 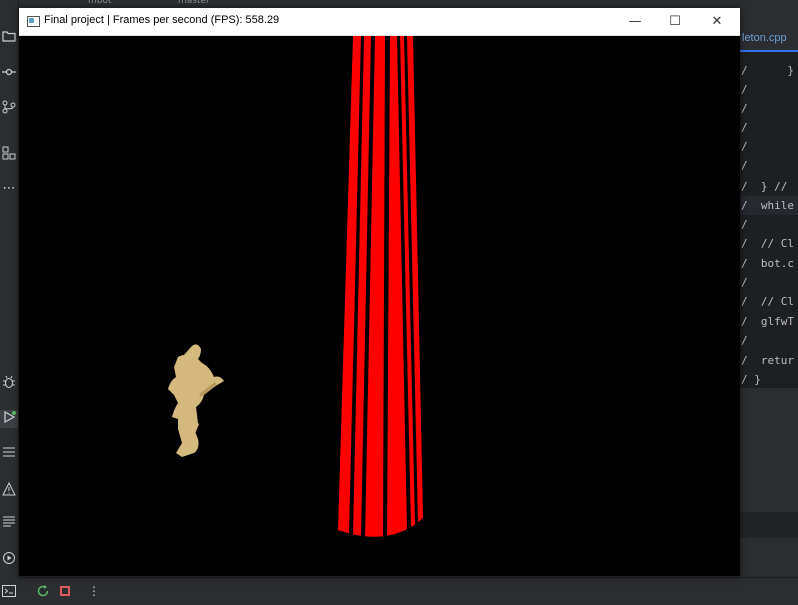 What do you see at coordinates (635, 21) in the screenshot?
I see `minimize-button: —` at bounding box center [635, 21].